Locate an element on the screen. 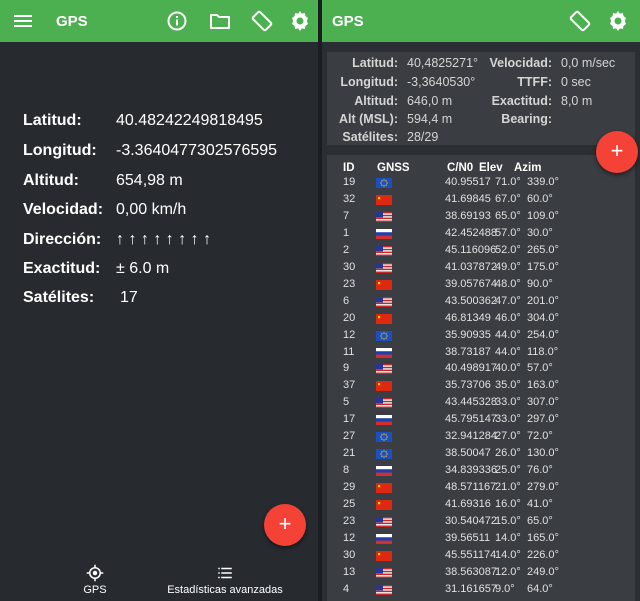 The height and width of the screenshot is (601, 640). summary-label: Latitud: is located at coordinates (375, 63).